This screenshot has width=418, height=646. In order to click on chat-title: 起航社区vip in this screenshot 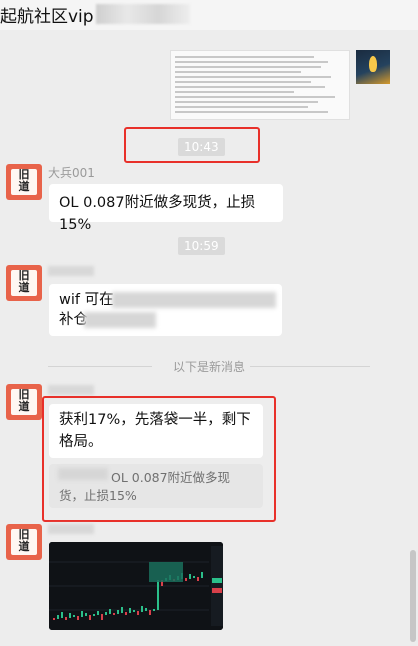, I will do `click(47, 17)`.